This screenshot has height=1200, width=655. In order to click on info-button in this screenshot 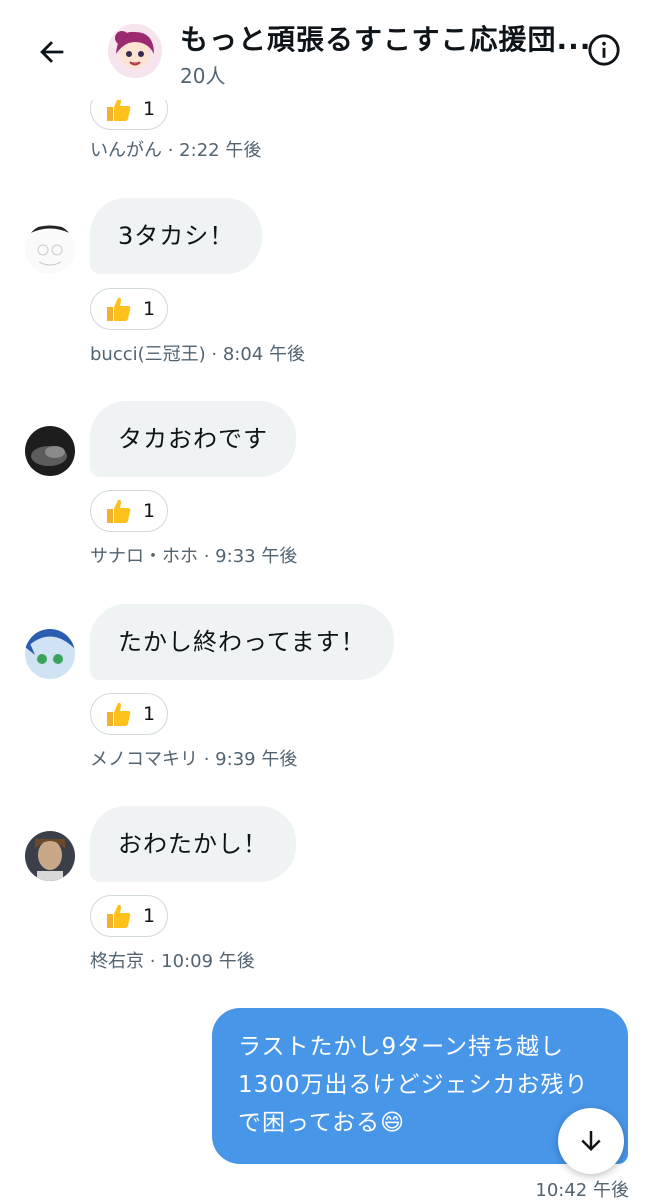, I will do `click(604, 50)`.